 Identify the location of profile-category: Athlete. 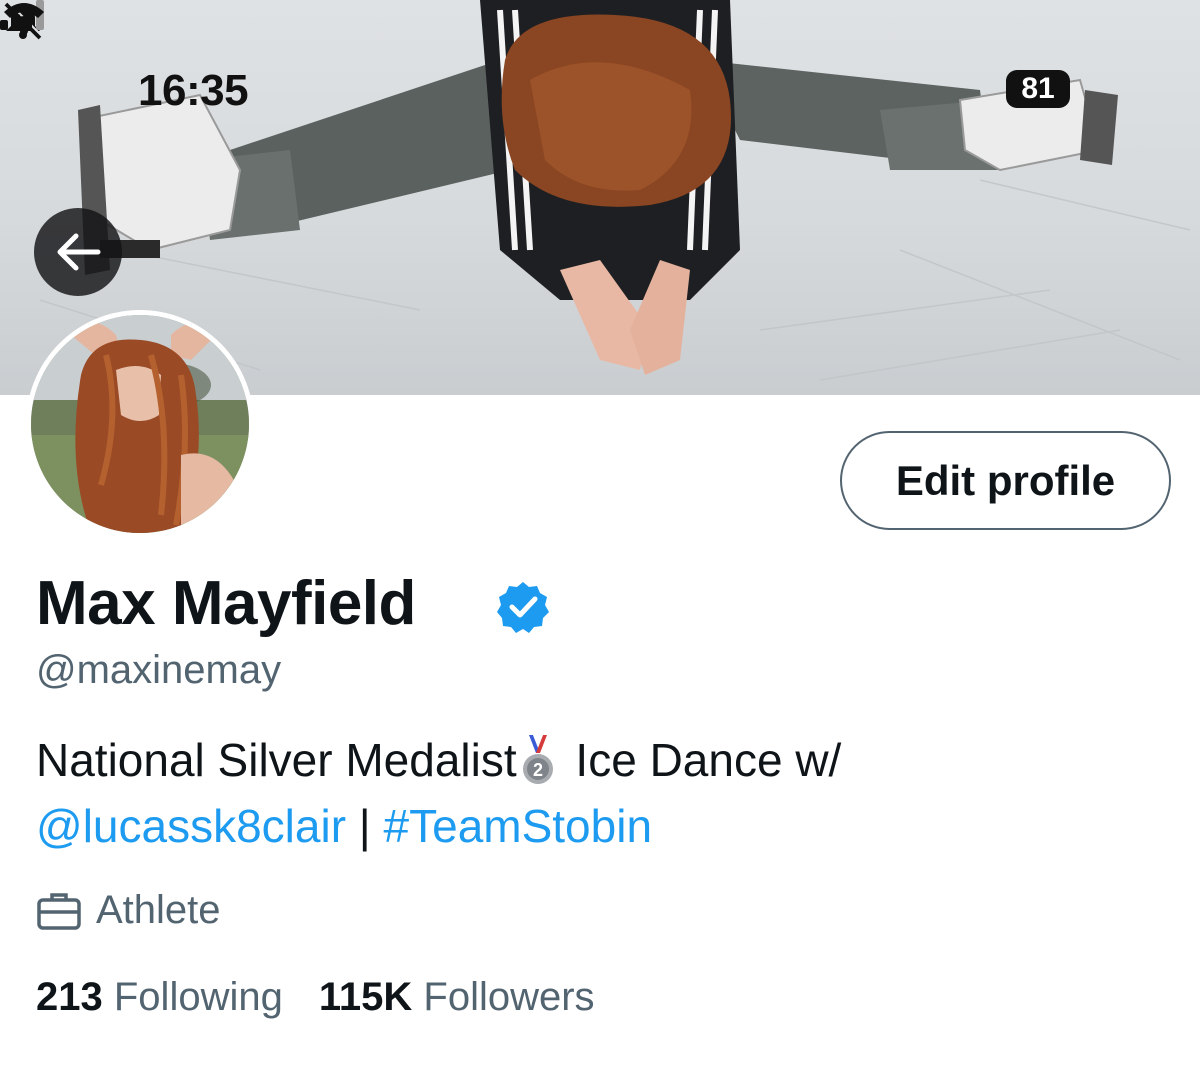
(128, 910).